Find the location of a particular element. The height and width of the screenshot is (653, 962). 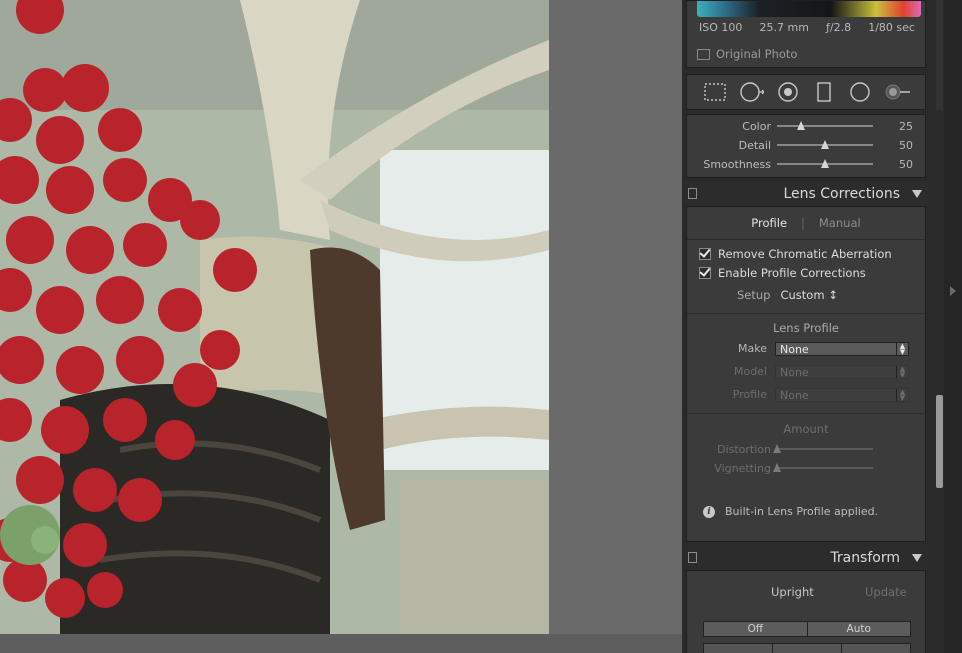

divider is located at coordinates (806, 313).